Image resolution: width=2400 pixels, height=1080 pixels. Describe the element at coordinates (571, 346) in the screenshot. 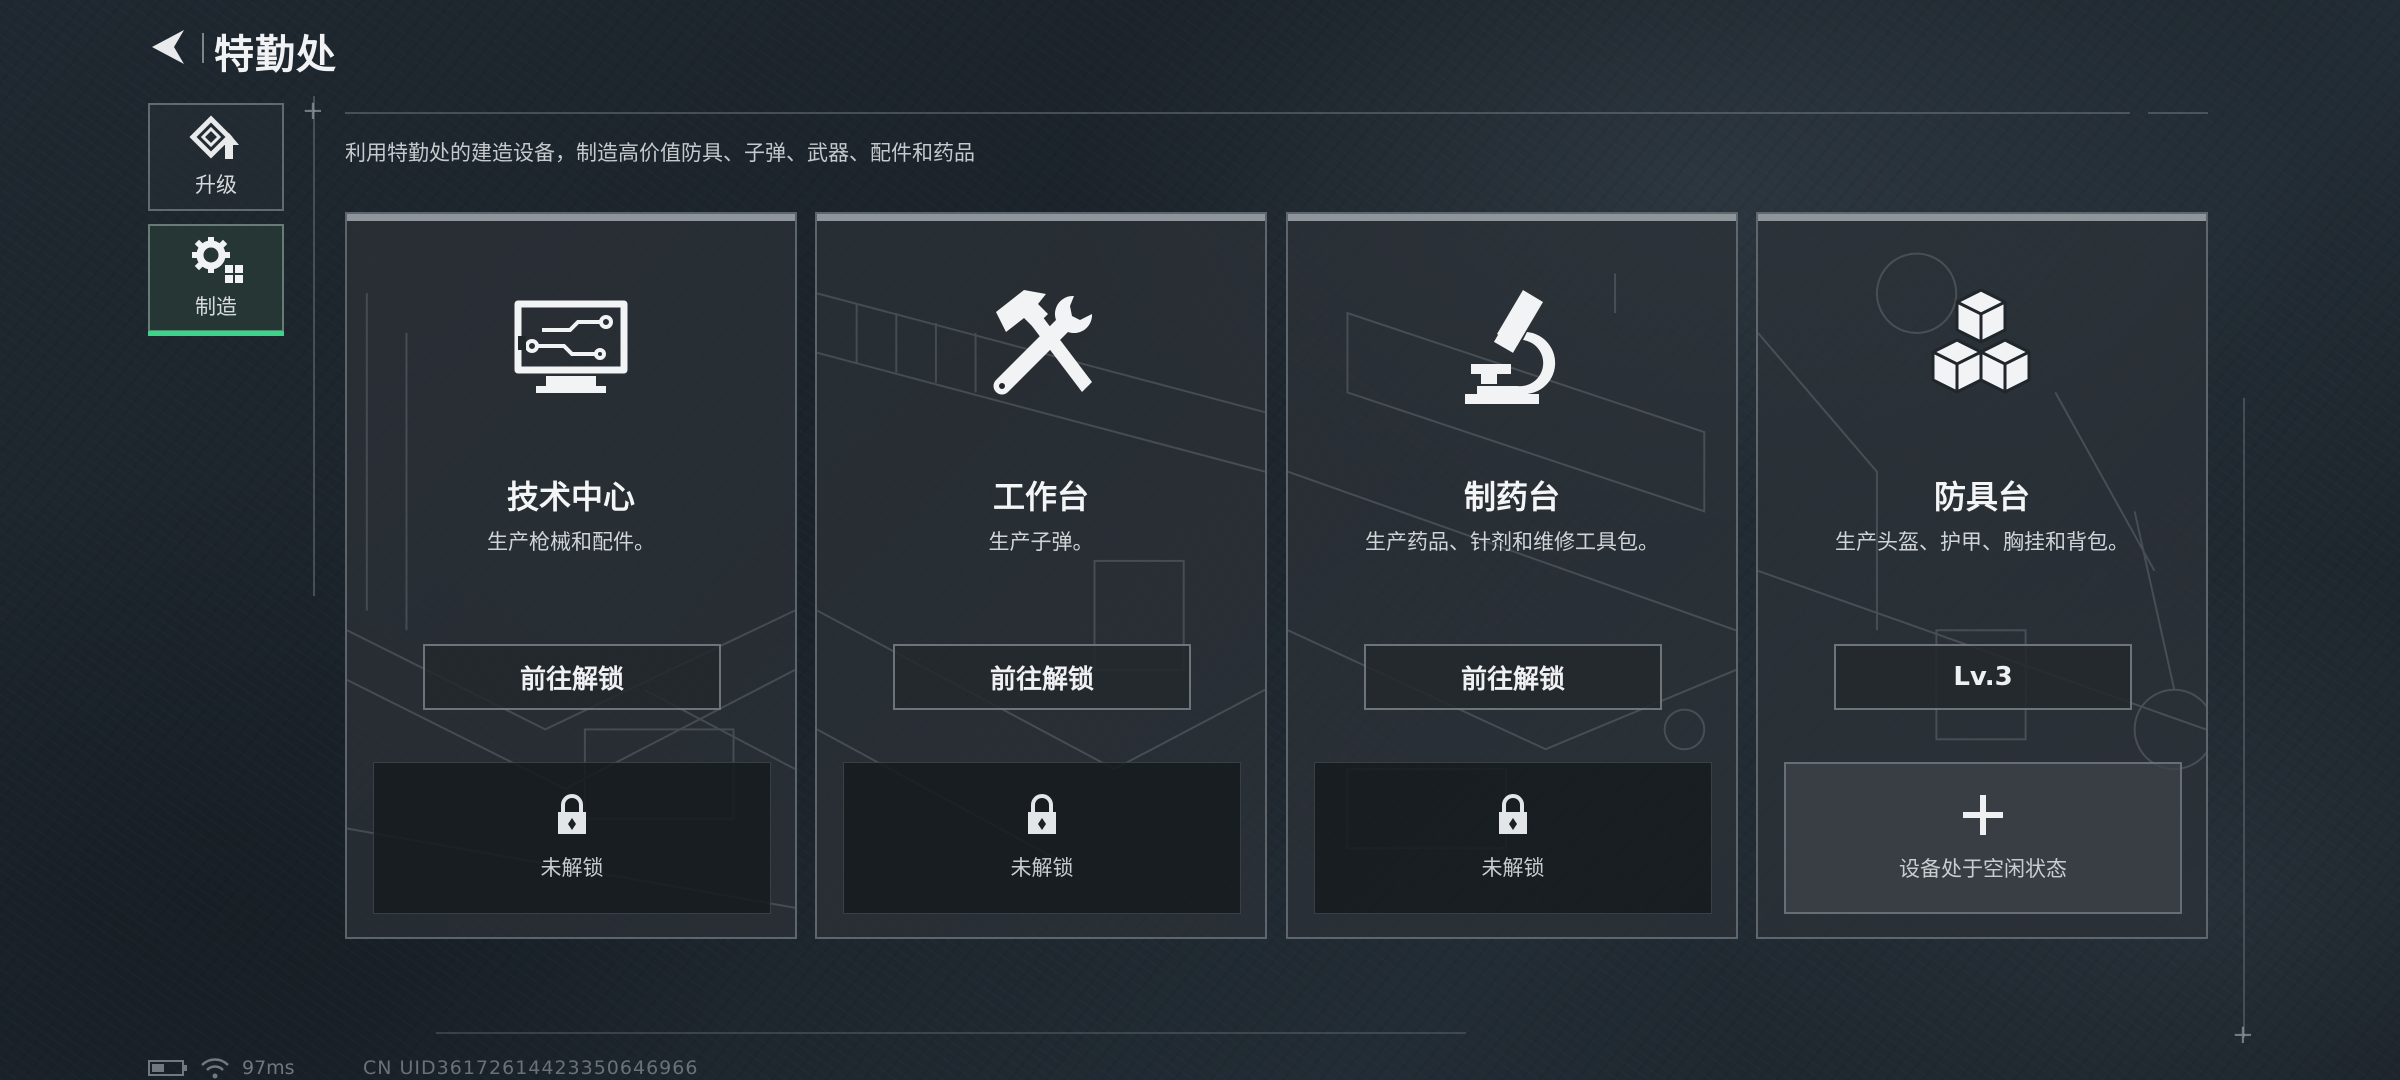

I see `monitor-circuit-icon` at that location.